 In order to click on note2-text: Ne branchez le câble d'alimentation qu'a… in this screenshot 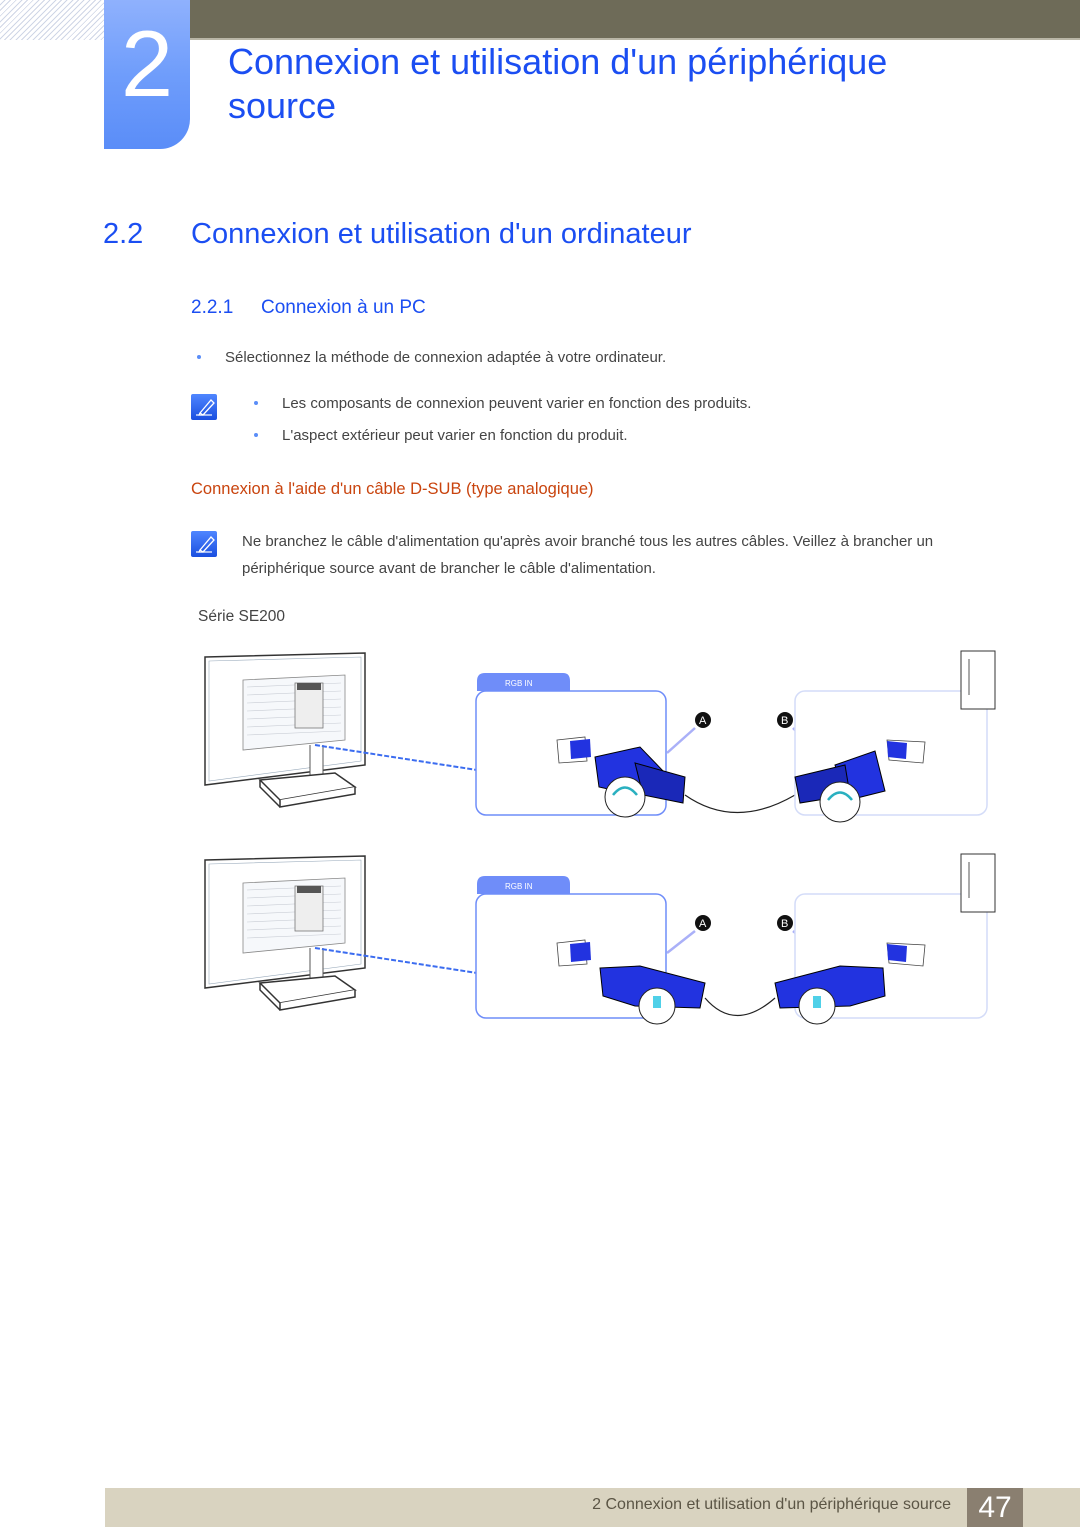, I will do `click(588, 555)`.